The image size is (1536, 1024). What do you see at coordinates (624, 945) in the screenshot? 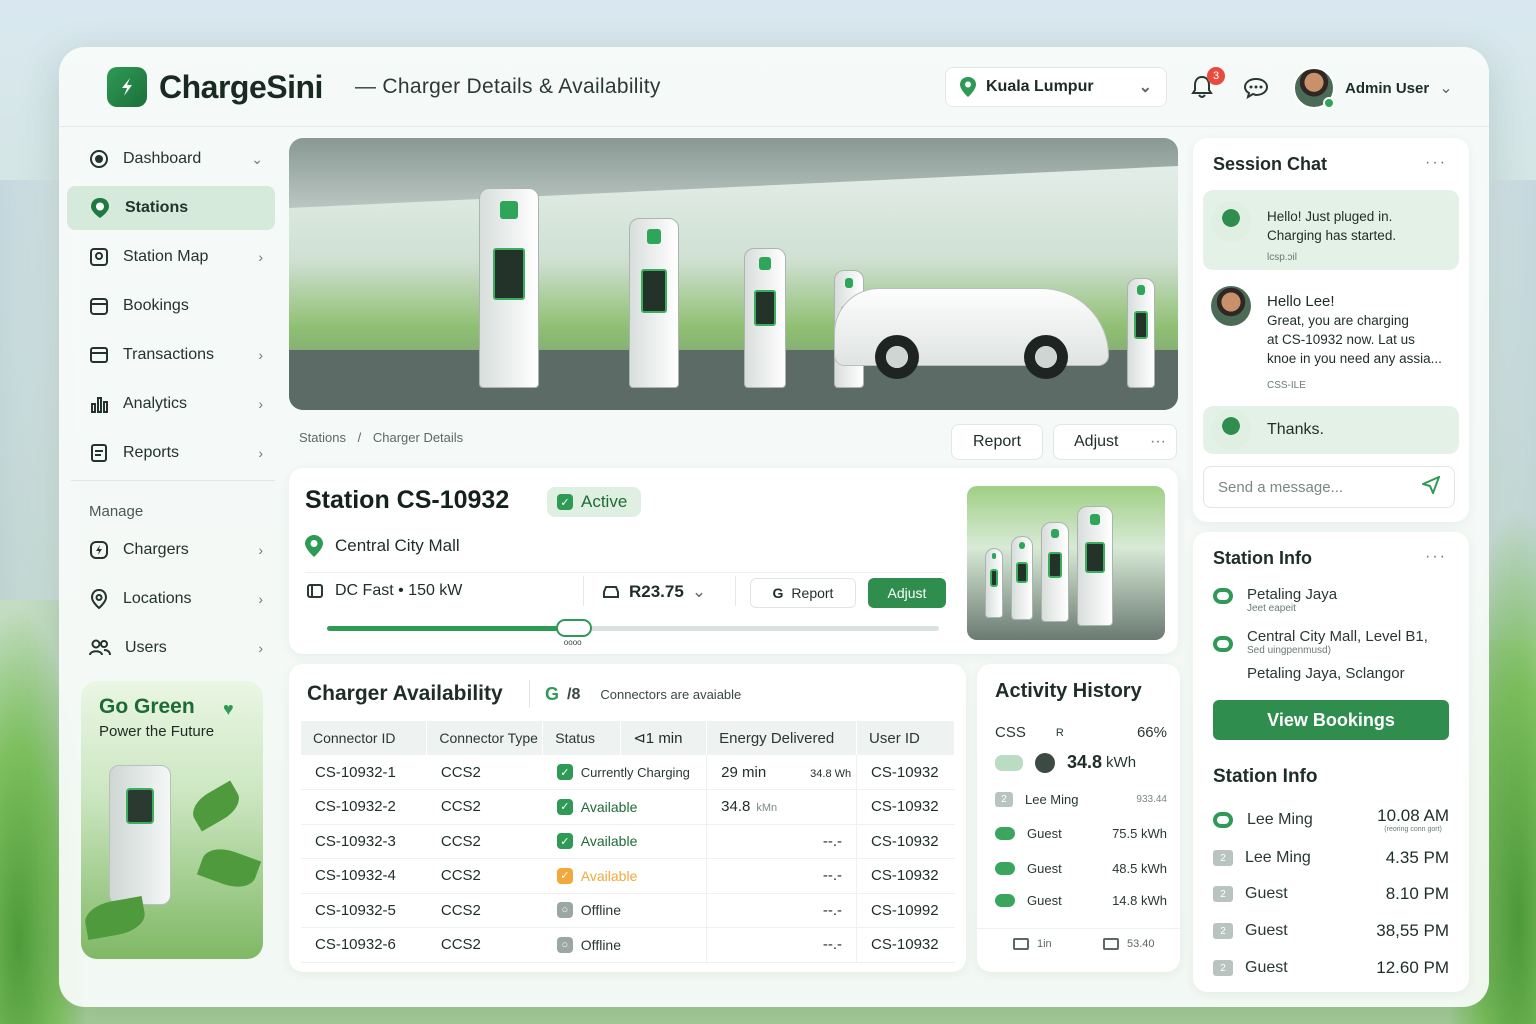
I see `cell-status: ○ Offline` at bounding box center [624, 945].